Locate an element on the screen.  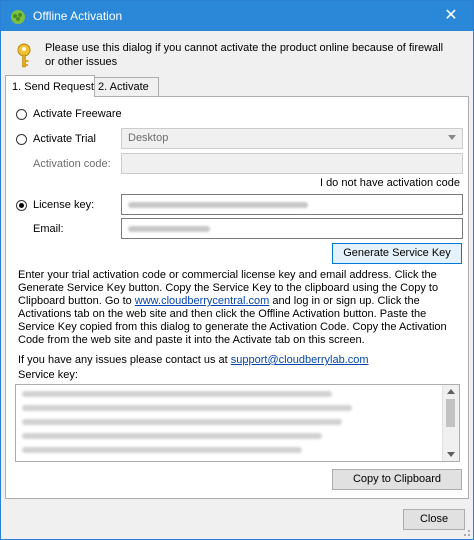
scrollbar-thumb is located at coordinates (450, 413).